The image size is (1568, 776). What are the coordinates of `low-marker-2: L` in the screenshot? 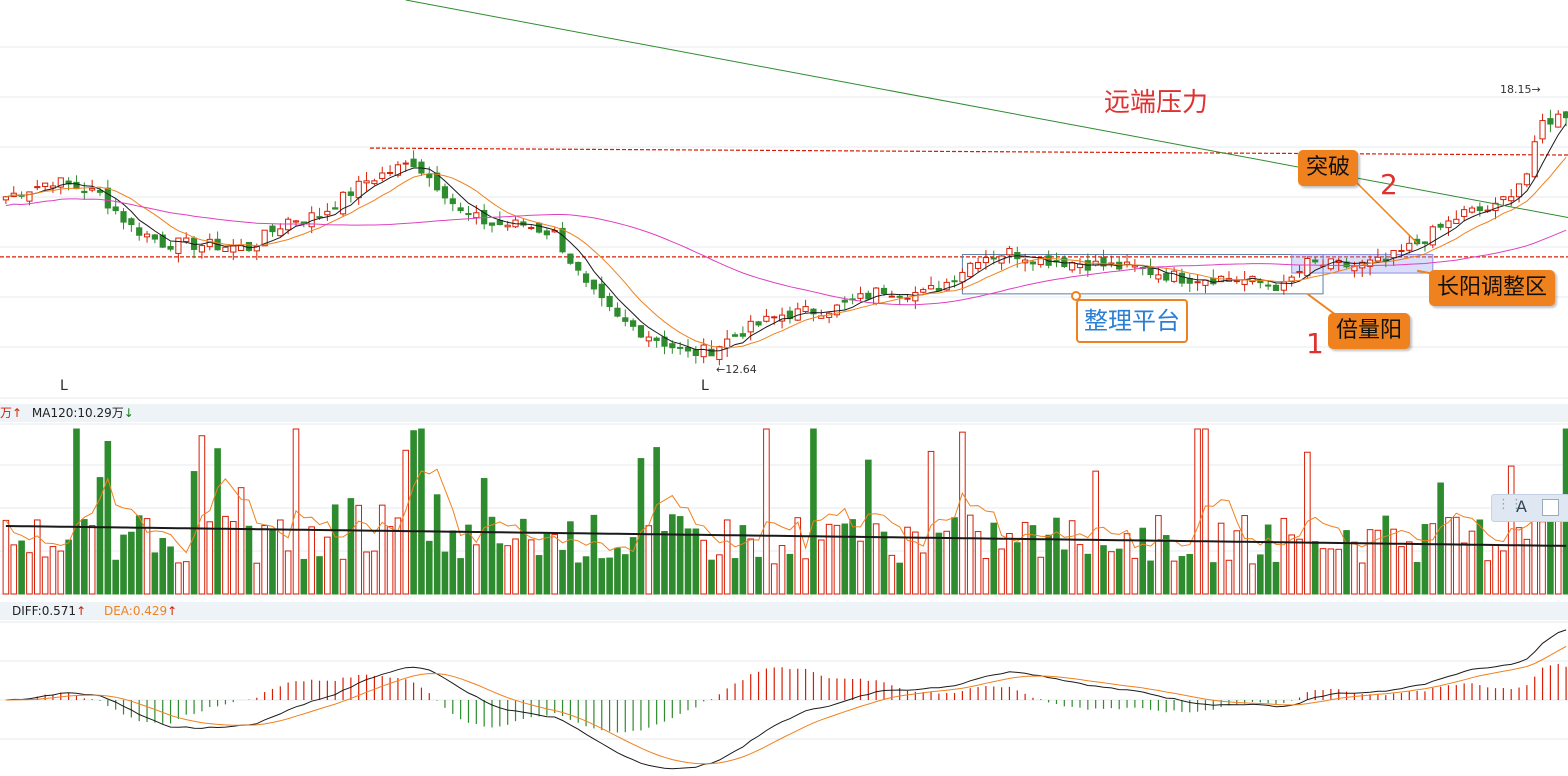 It's located at (705, 386).